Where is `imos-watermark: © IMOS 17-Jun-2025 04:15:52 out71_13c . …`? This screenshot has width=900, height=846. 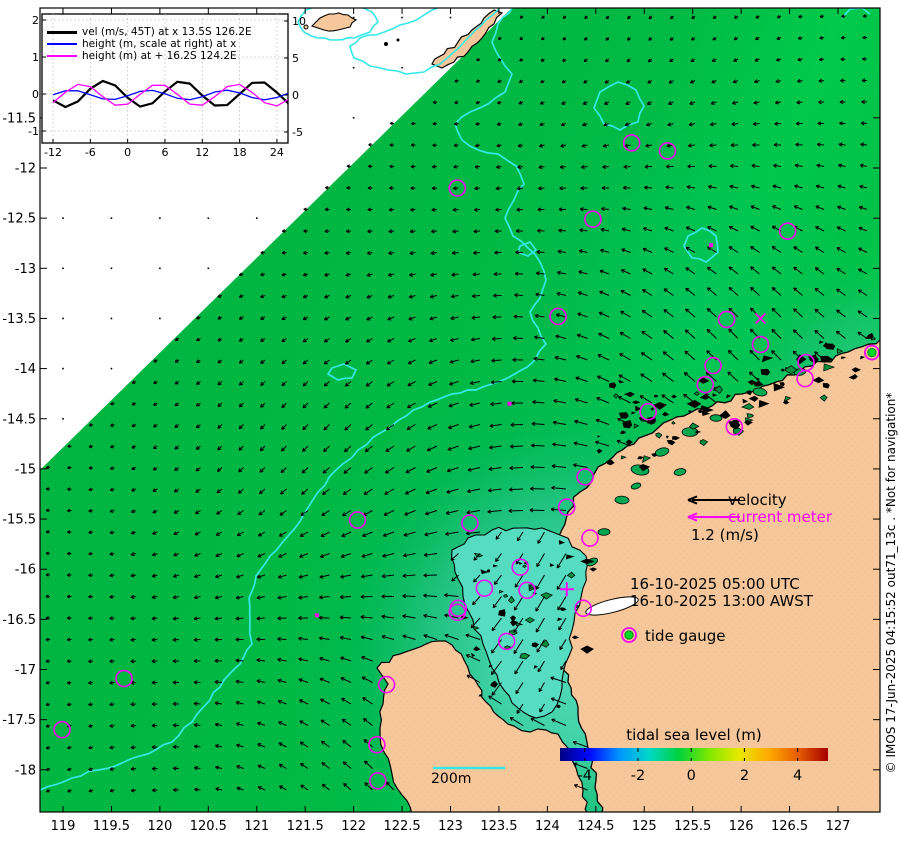 imos-watermark: © IMOS 17-Jun-2025 04:15:52 out71_13c . … is located at coordinates (891, 583).